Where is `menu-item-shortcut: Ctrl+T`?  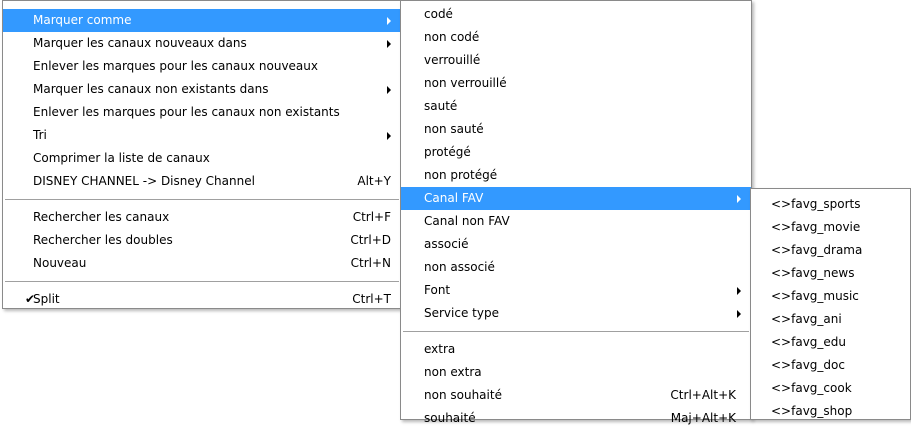
menu-item-shortcut: Ctrl+T is located at coordinates (371, 299).